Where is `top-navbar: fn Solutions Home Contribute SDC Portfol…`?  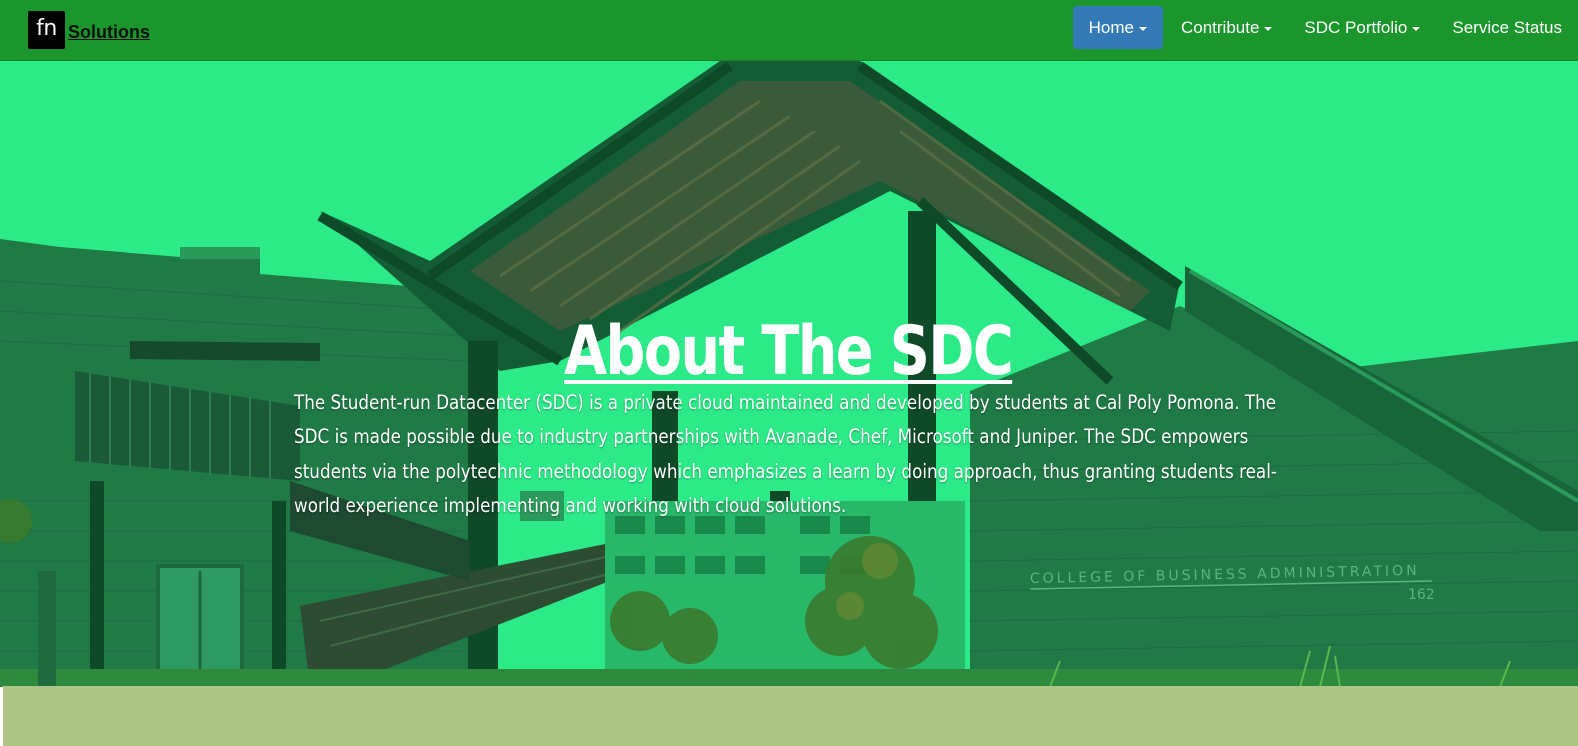
top-navbar: fn Solutions Home Contribute SDC Portfol… is located at coordinates (789, 30).